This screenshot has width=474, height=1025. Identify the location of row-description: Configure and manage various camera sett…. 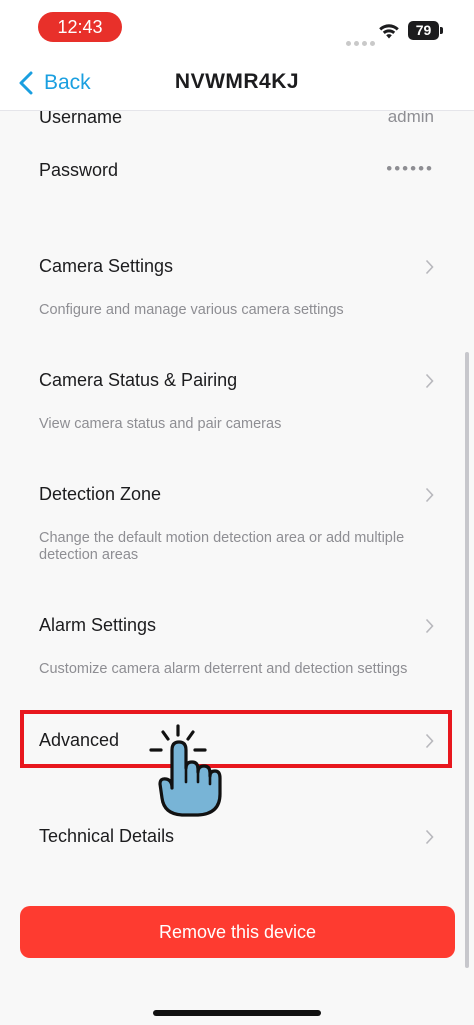
(191, 310).